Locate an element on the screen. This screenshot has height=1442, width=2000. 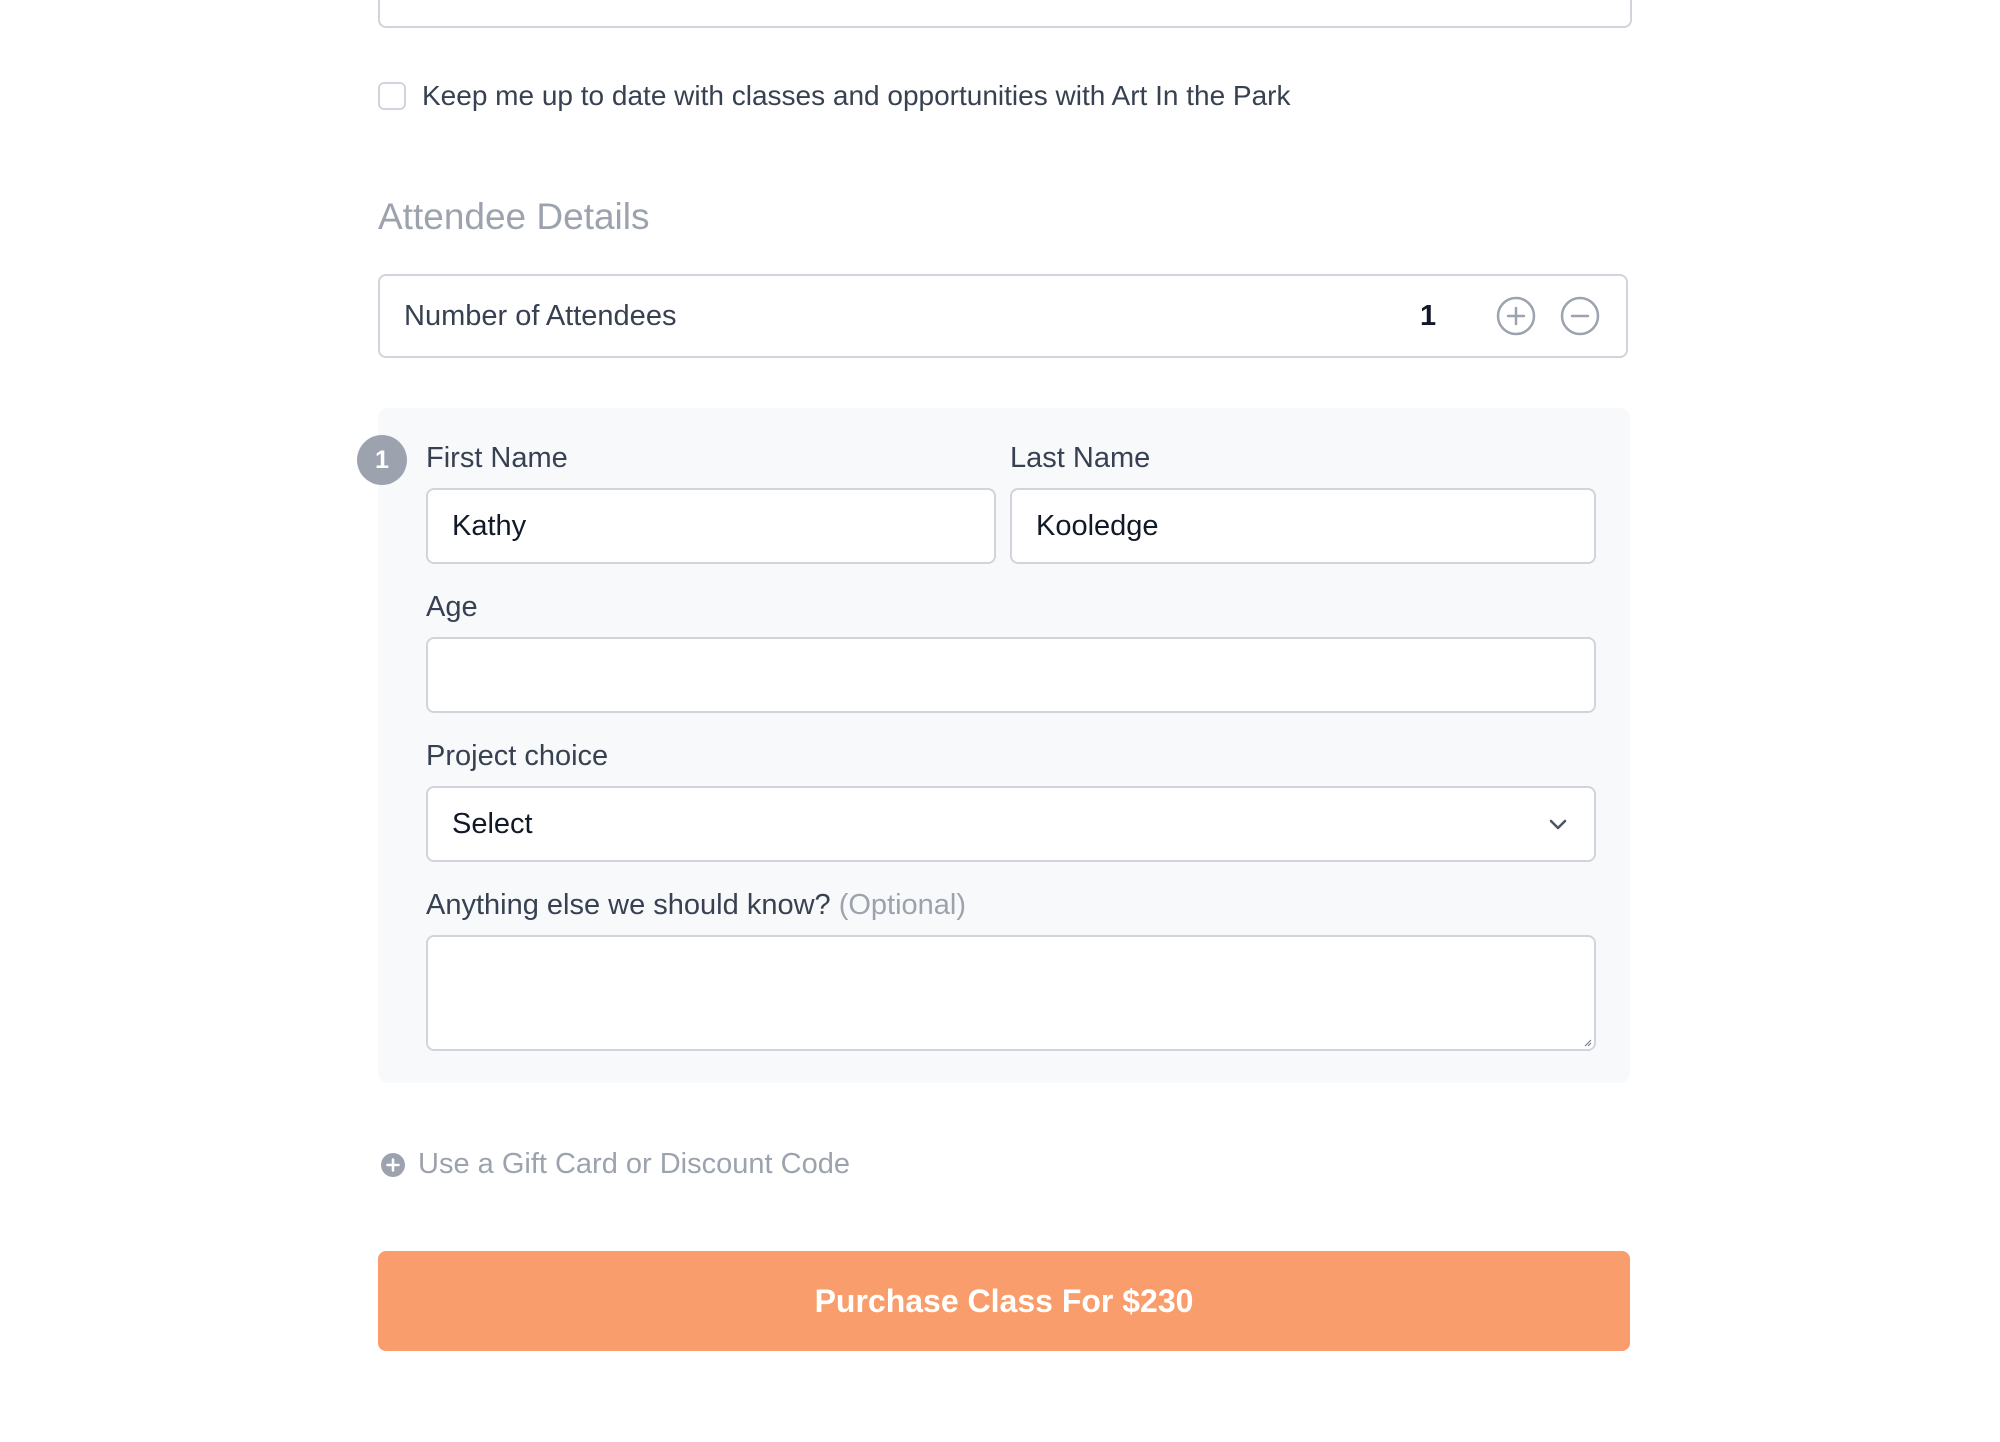
notes-label: Anything else we should know? (Optional) is located at coordinates (696, 905).